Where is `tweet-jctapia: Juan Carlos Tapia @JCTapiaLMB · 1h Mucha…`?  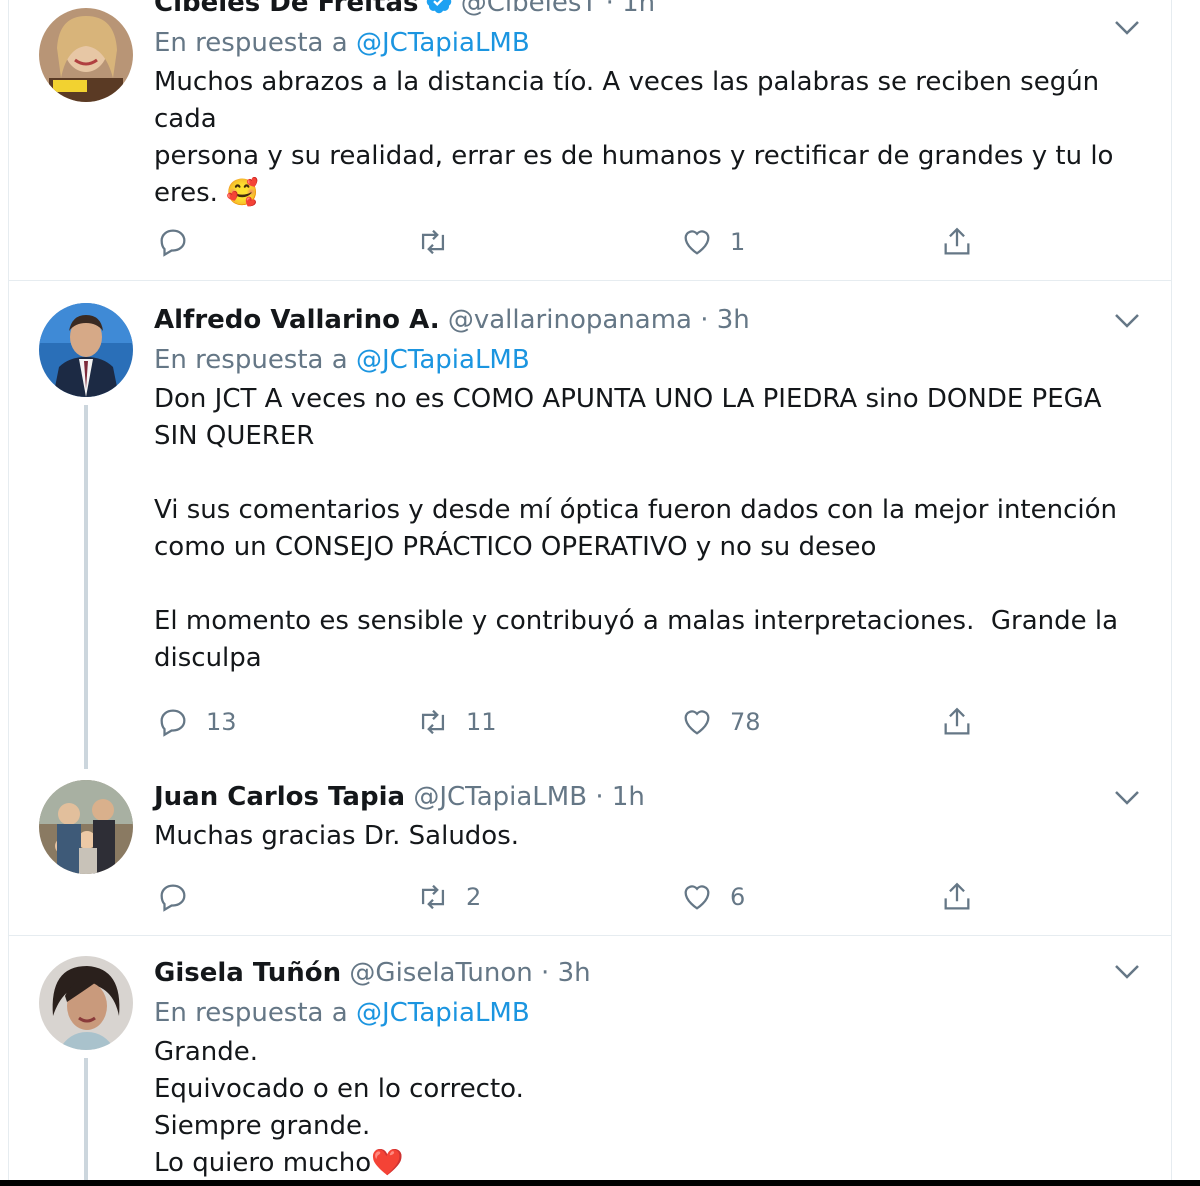
tweet-jctapia: Juan Carlos Tapia @JCTapiaLMB · 1h Mucha… is located at coordinates (590, 852).